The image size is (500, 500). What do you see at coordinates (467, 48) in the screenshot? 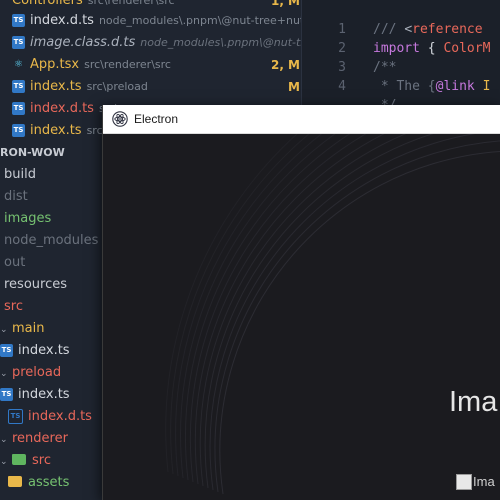
I see `code-token: ColorM` at bounding box center [467, 48].